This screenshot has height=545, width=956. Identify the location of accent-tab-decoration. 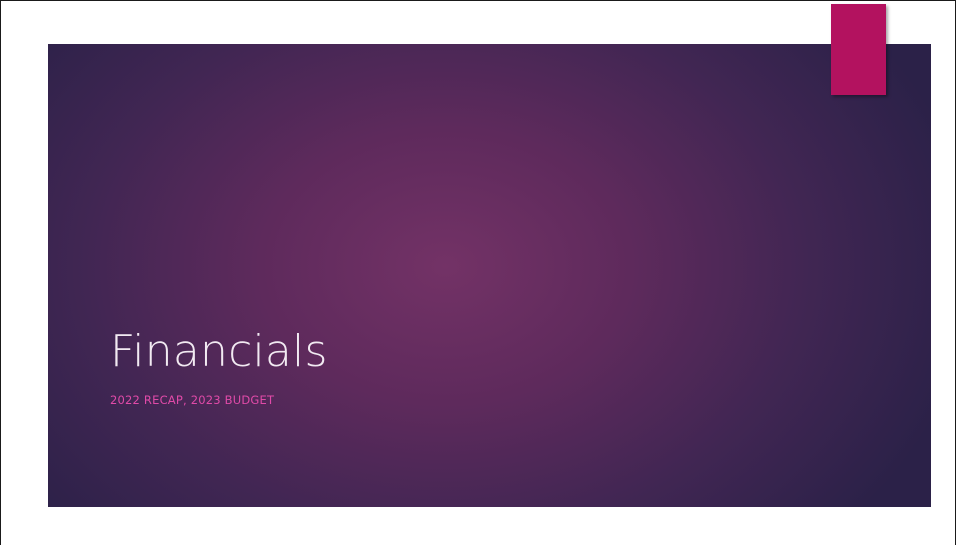
(858, 49).